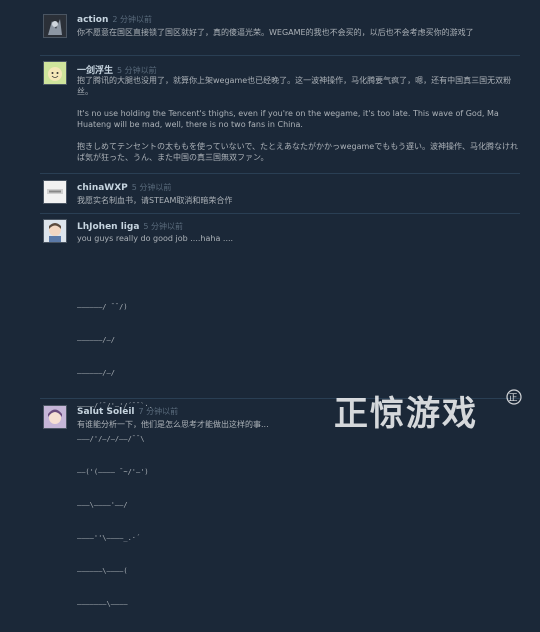 Image resolution: width=540 pixels, height=632 pixels. I want to click on ascii-art-line: ————''\————_.·´, so click(109, 538).